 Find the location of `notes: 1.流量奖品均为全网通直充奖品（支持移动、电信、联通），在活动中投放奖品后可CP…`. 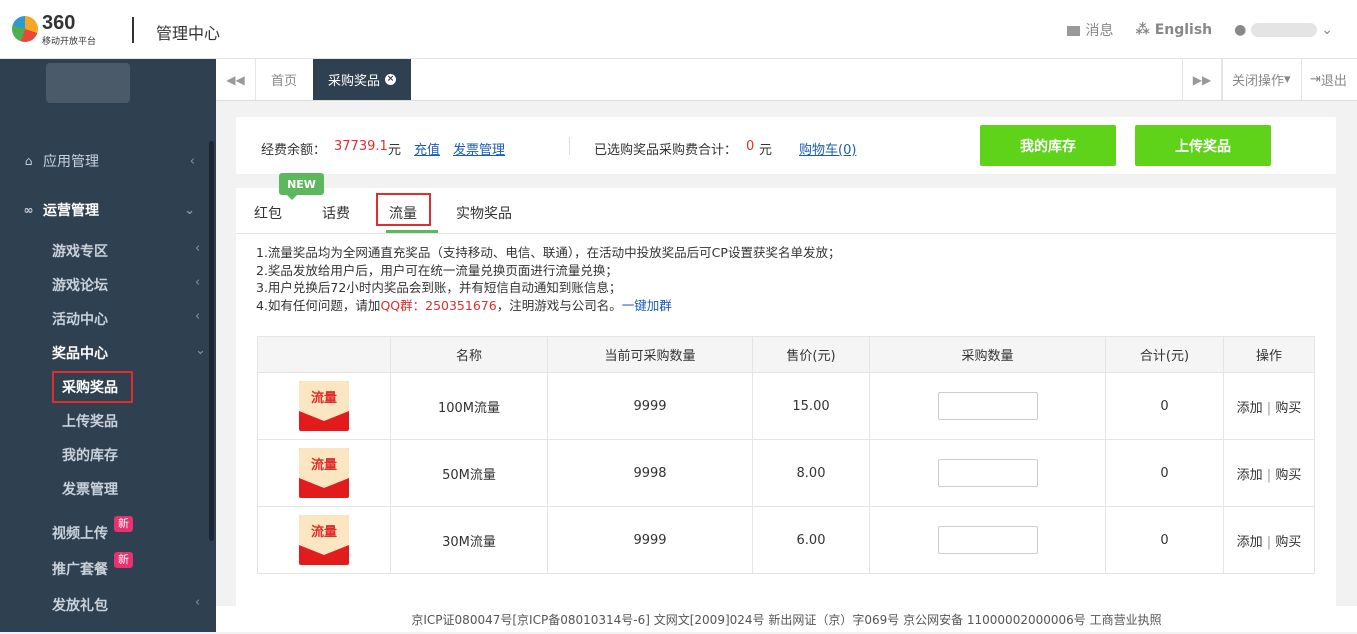

notes: 1.流量奖品均为全网通直充奖品（支持移动、电信、联通），在活动中投放奖品后可CP… is located at coordinates (548, 279).